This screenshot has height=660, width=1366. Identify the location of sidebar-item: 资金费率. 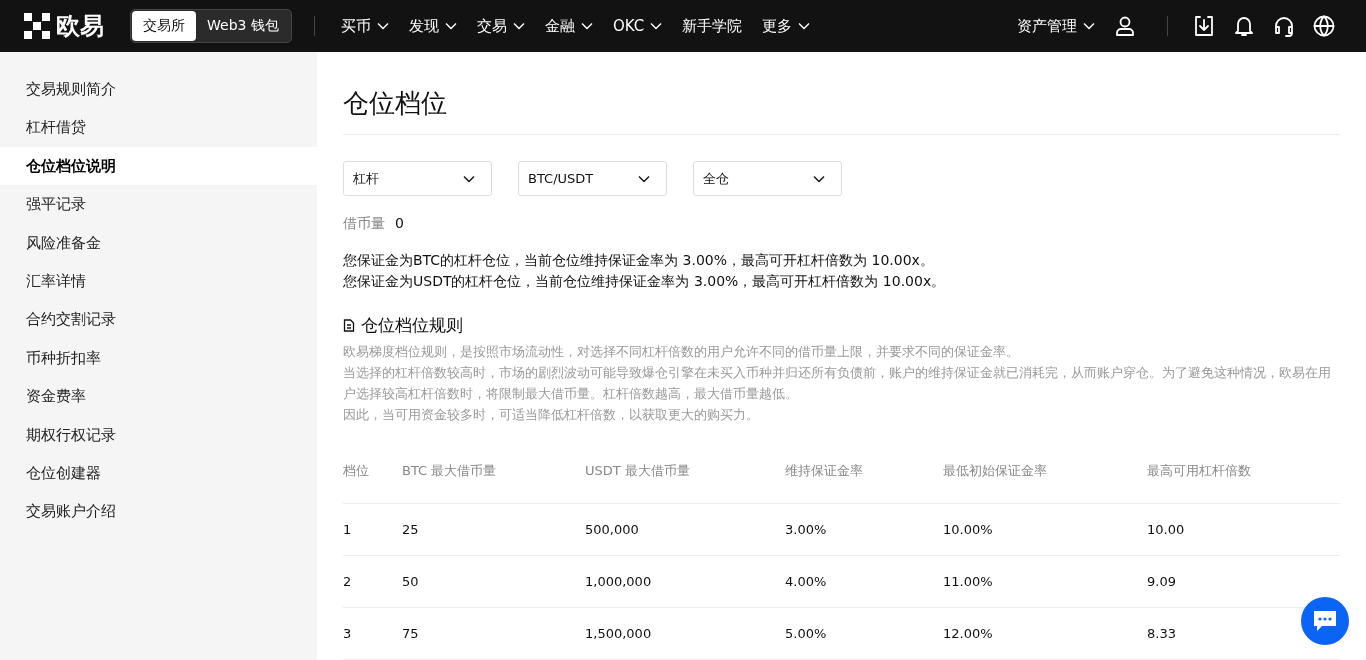
(158, 396).